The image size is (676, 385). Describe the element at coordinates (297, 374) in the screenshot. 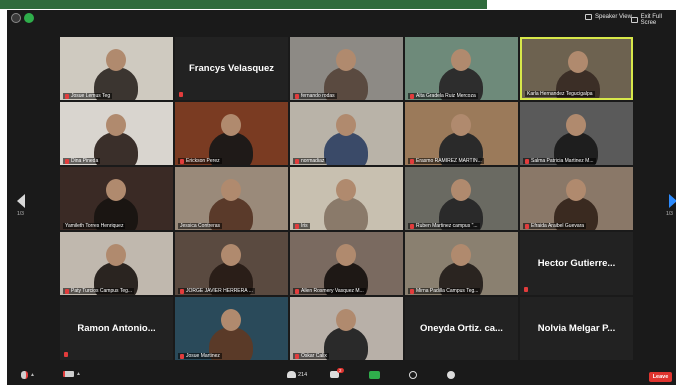

I see `participants-button: 214` at that location.